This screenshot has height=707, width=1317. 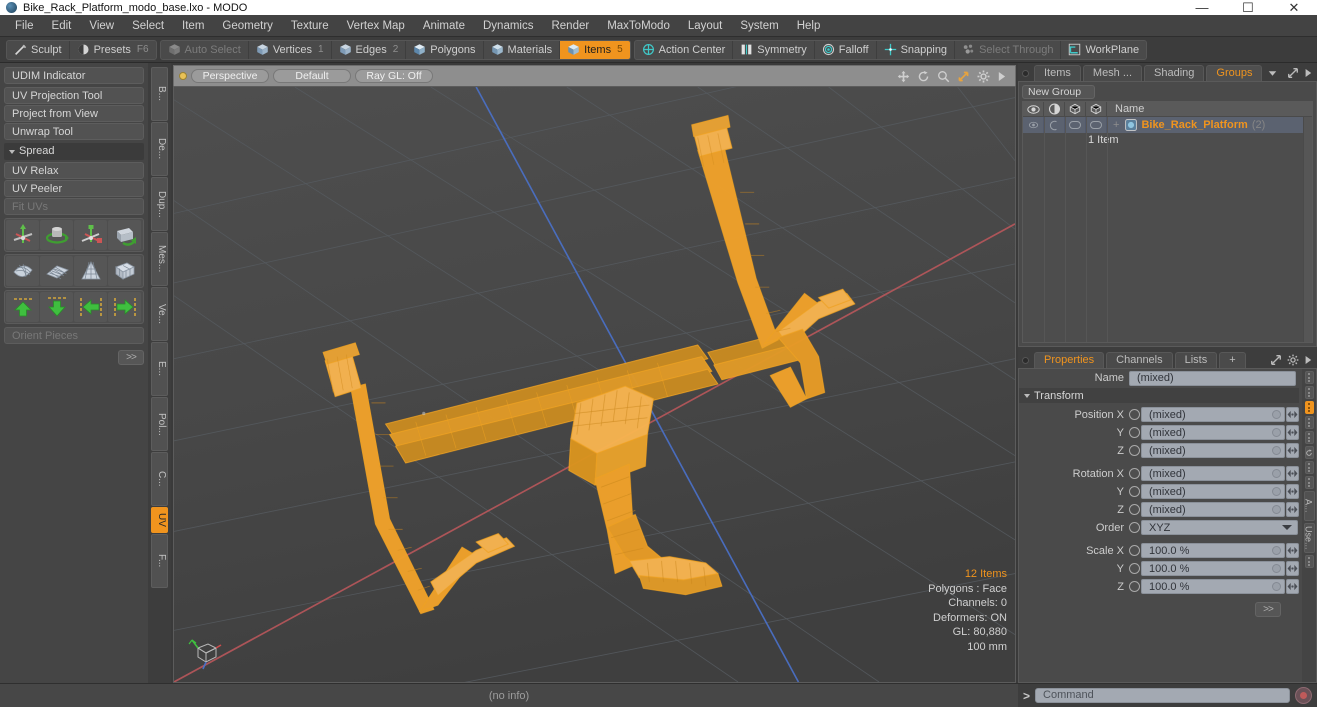 I want to click on menu-item-edit: Edit, so click(x=62, y=26).